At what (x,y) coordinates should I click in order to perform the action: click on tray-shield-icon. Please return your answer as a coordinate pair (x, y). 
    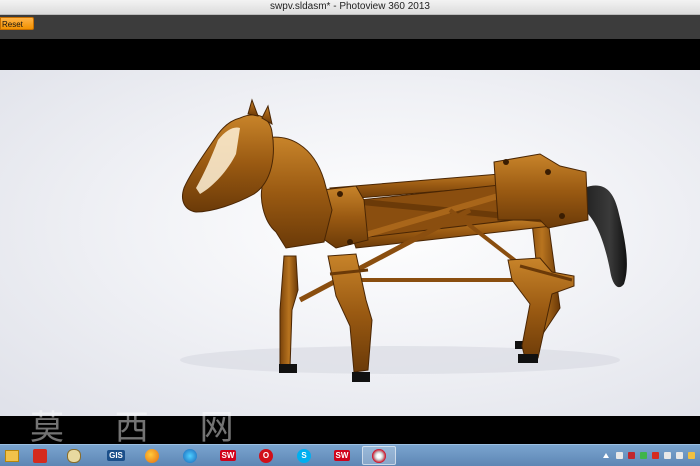
    Looking at the image, I should click on (643, 455).